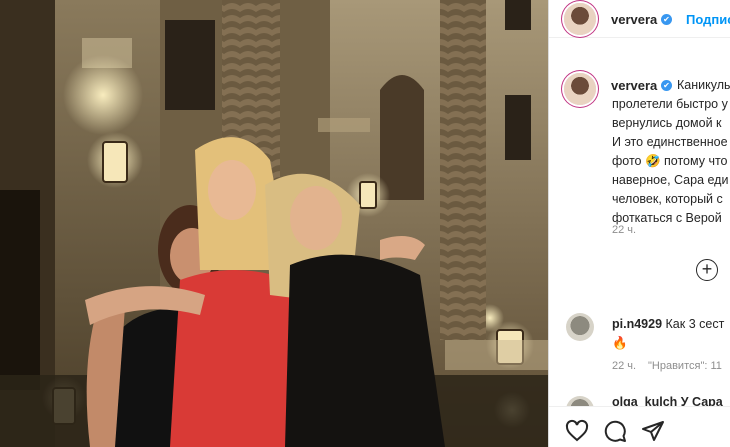 This screenshot has width=730, height=447. What do you see at coordinates (666, 19) in the screenshot?
I see `verified-badge-icon: ✔` at bounding box center [666, 19].